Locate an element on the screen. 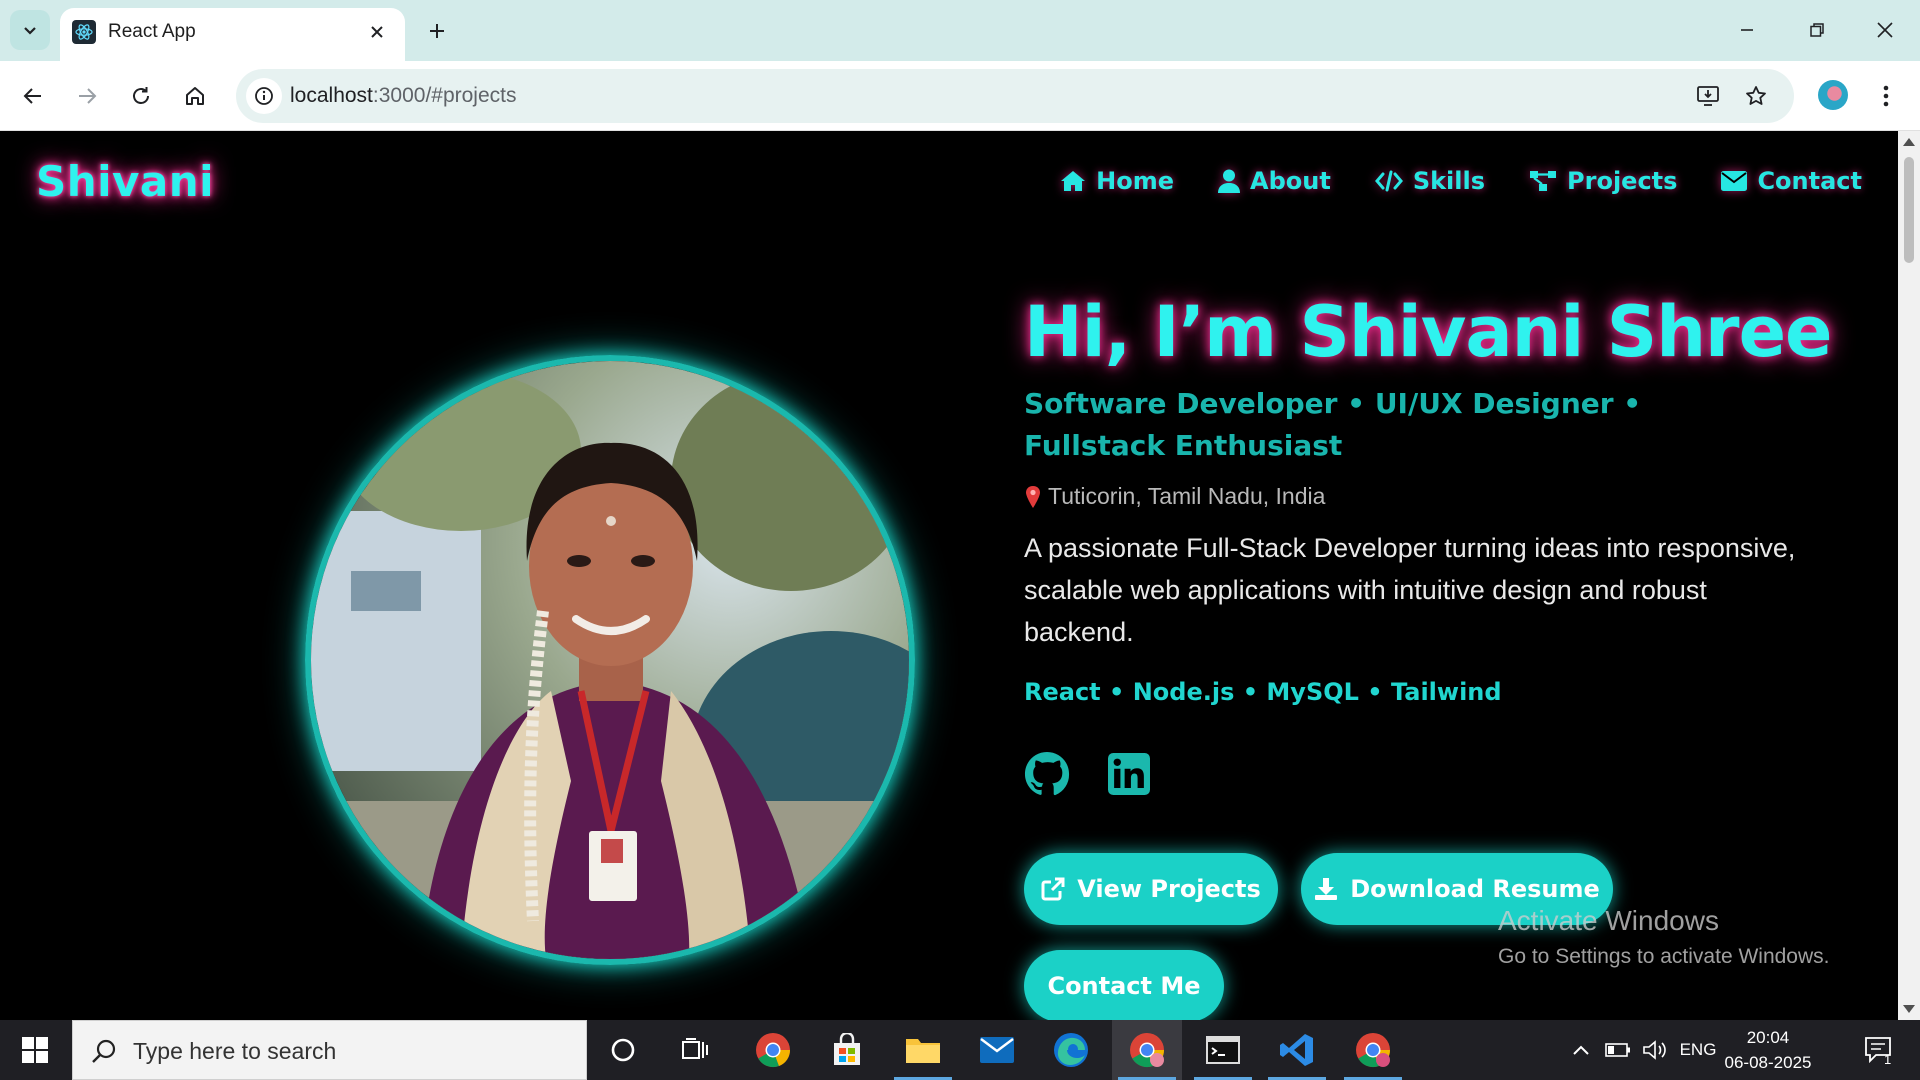  info-icon is located at coordinates (264, 96).